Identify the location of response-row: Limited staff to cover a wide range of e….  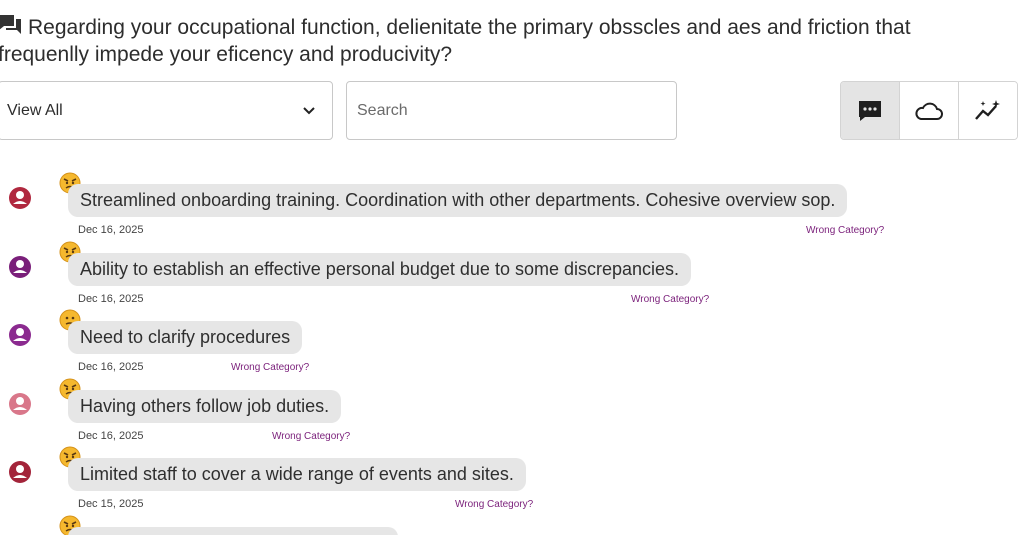
(512, 480).